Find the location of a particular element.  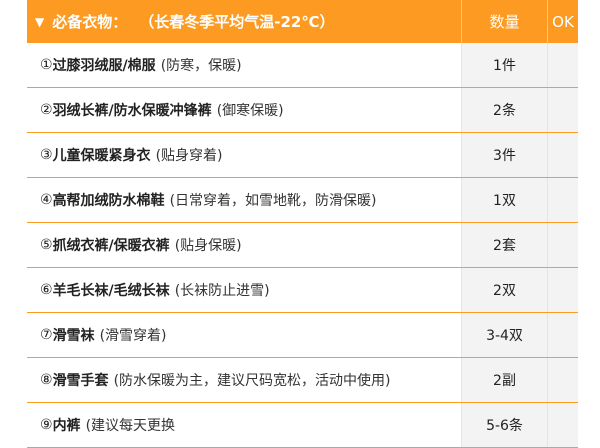

item-name: 儿童保暖紧身衣 is located at coordinates (101, 156).